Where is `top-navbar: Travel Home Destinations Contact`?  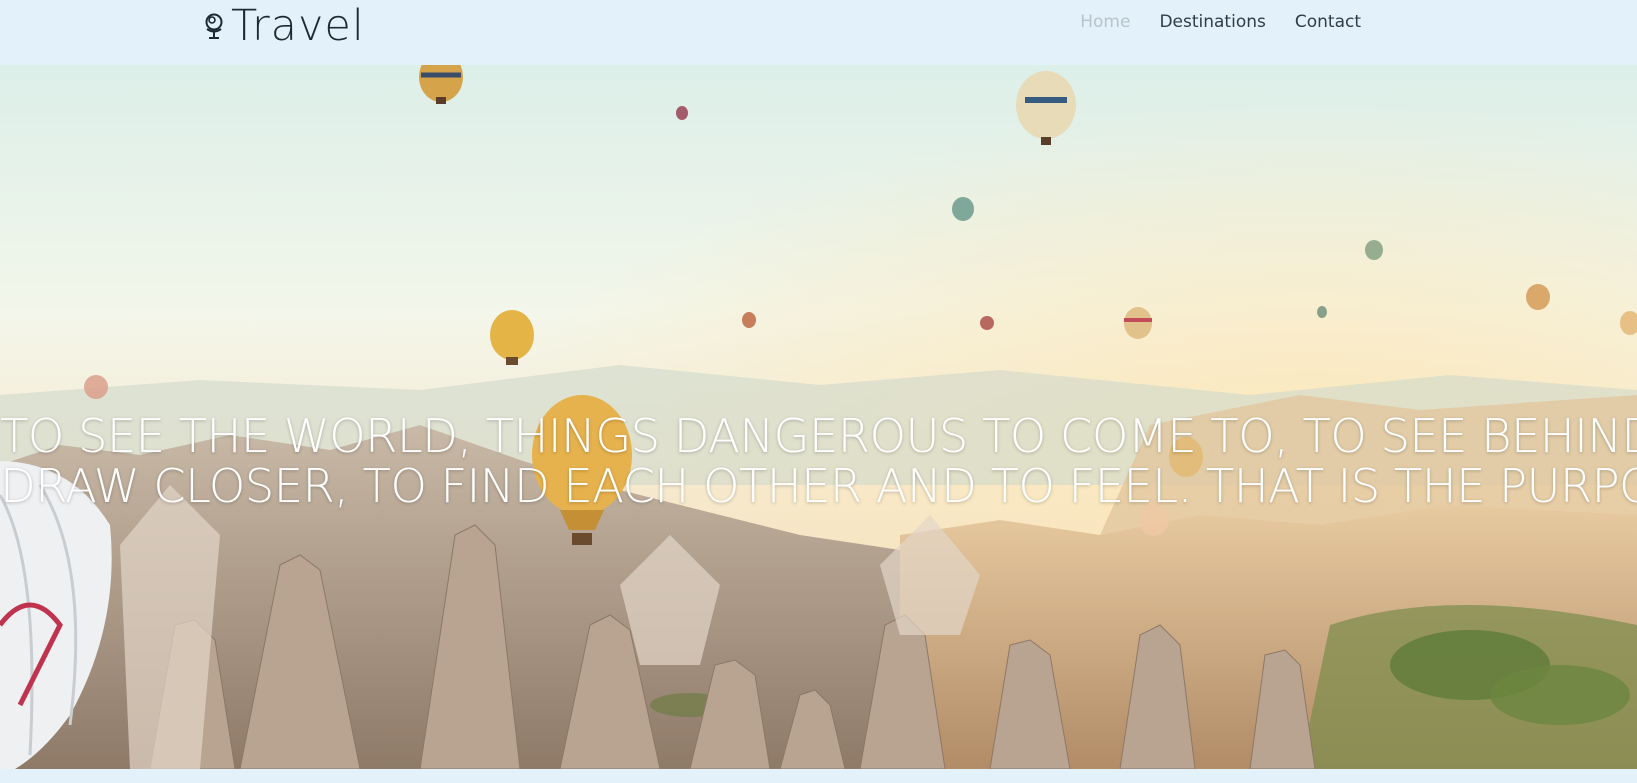 top-navbar: Travel Home Destinations Contact is located at coordinates (818, 32).